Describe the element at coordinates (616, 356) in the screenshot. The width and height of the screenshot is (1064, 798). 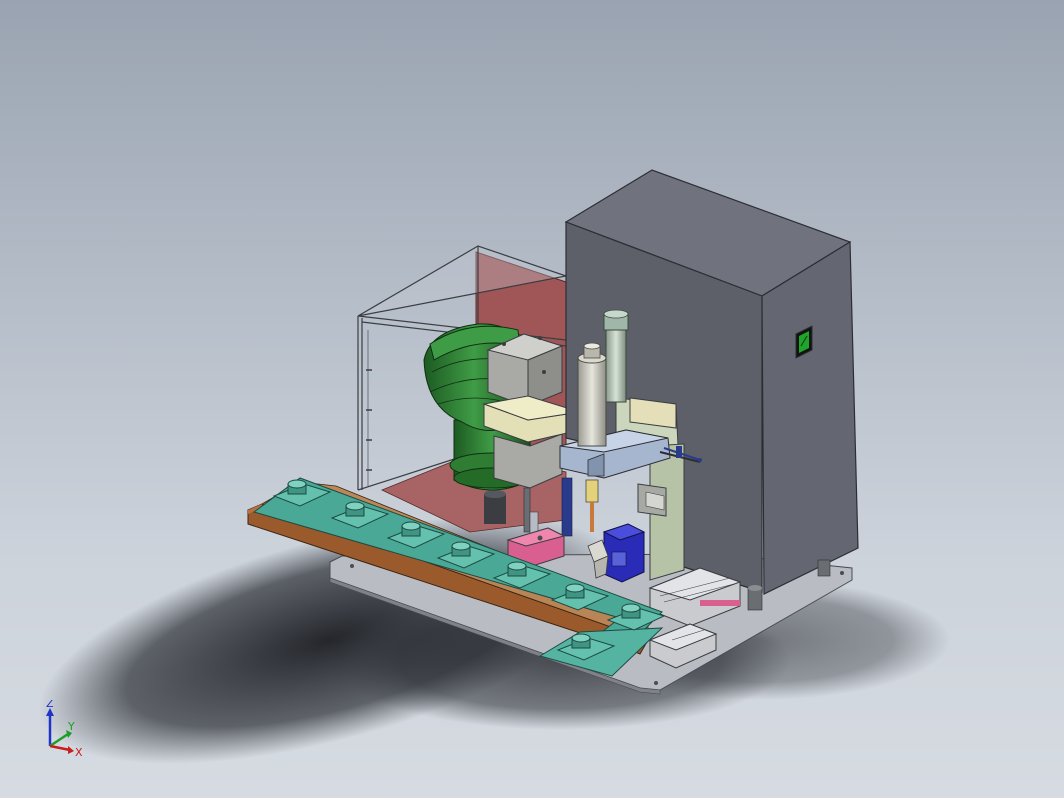
I see `pneumatic-cylinder-small` at that location.